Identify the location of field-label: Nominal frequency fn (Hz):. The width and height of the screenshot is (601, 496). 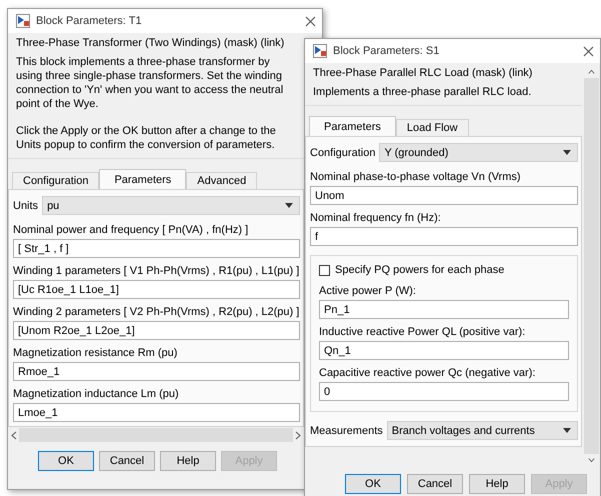
(376, 218).